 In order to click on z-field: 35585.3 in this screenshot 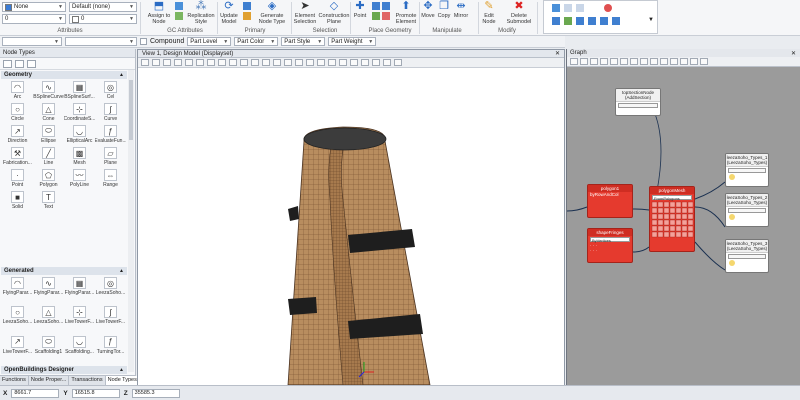, I will do `click(155, 393)`.